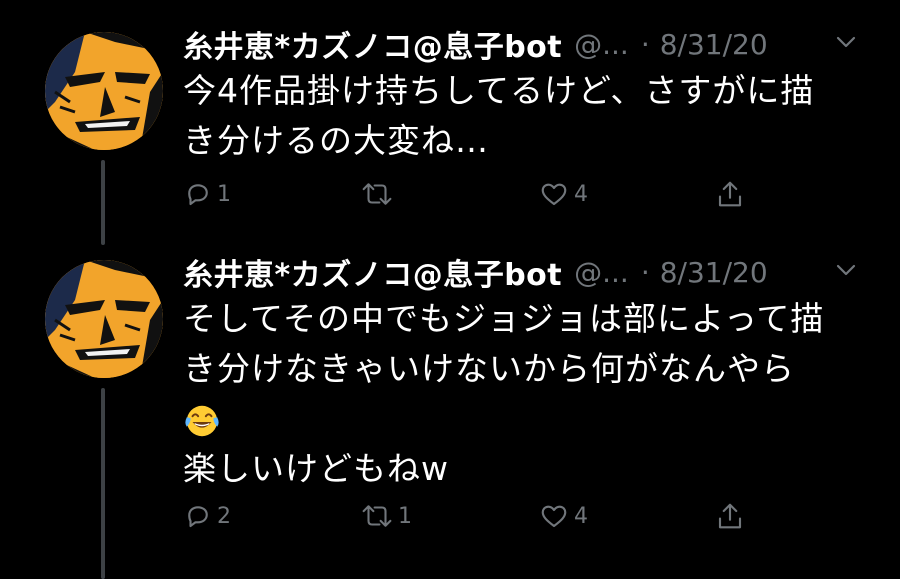  What do you see at coordinates (224, 516) in the screenshot?
I see `reply-count: 2` at bounding box center [224, 516].